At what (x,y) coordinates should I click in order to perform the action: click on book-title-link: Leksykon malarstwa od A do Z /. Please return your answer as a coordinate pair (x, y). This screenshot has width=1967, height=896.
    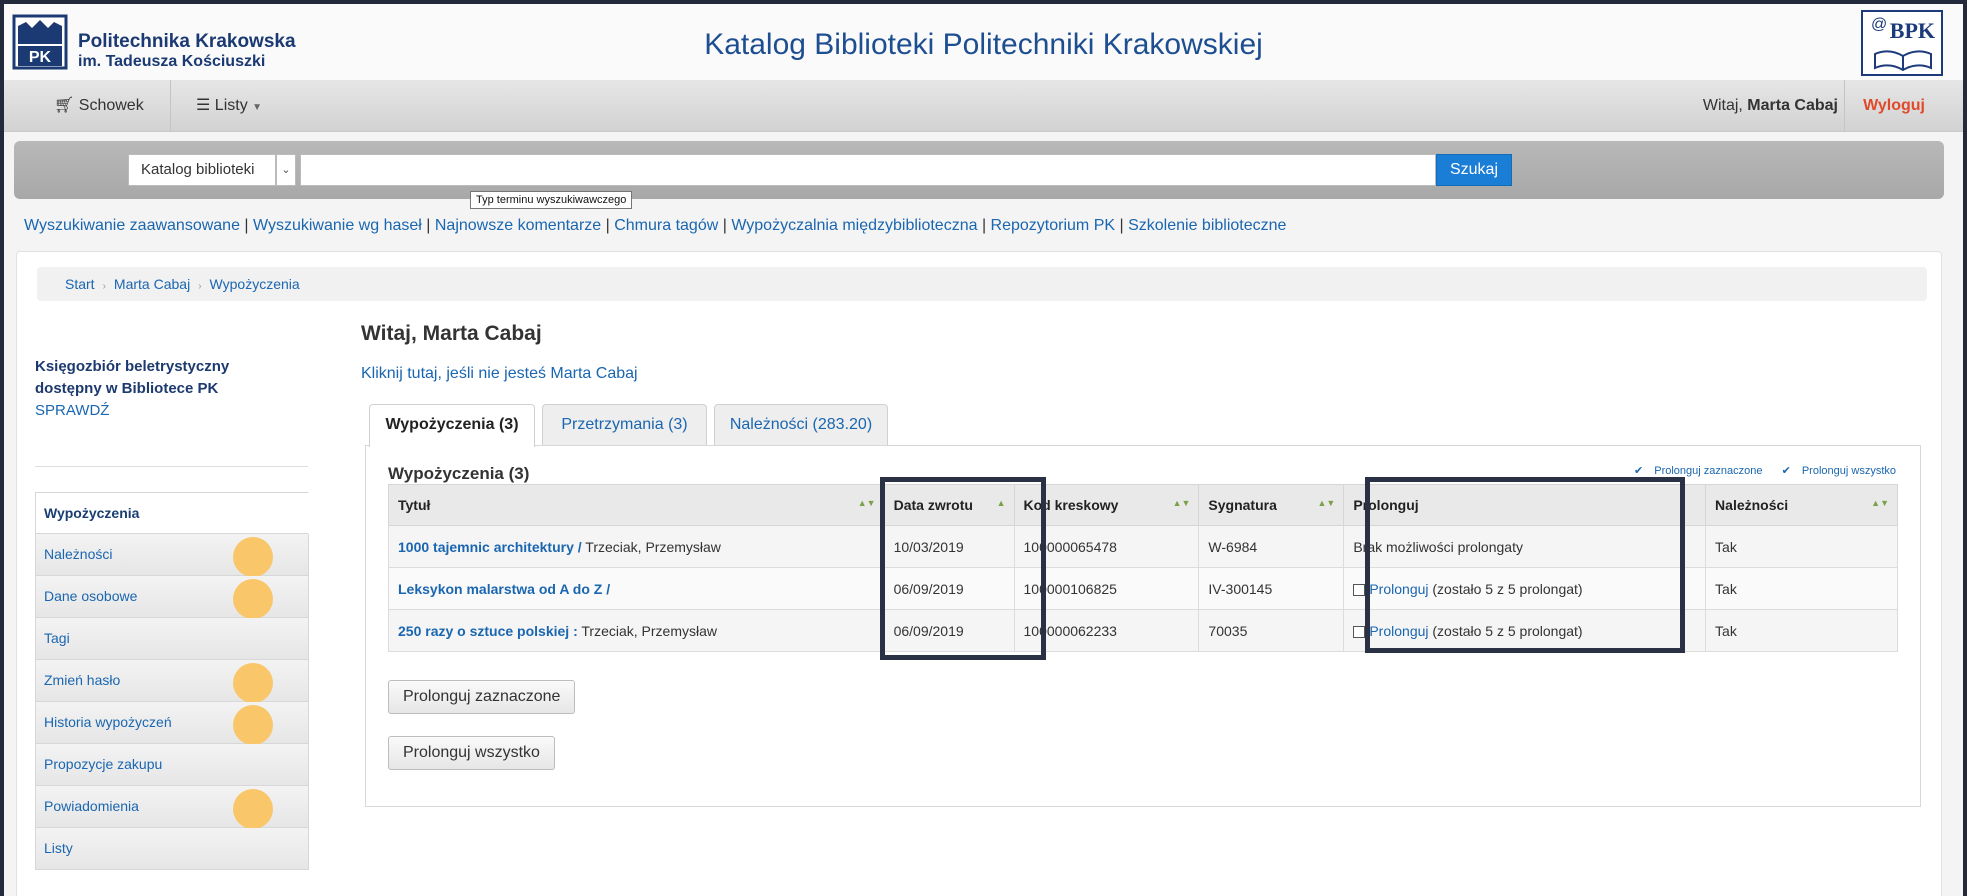
    Looking at the image, I should click on (504, 589).